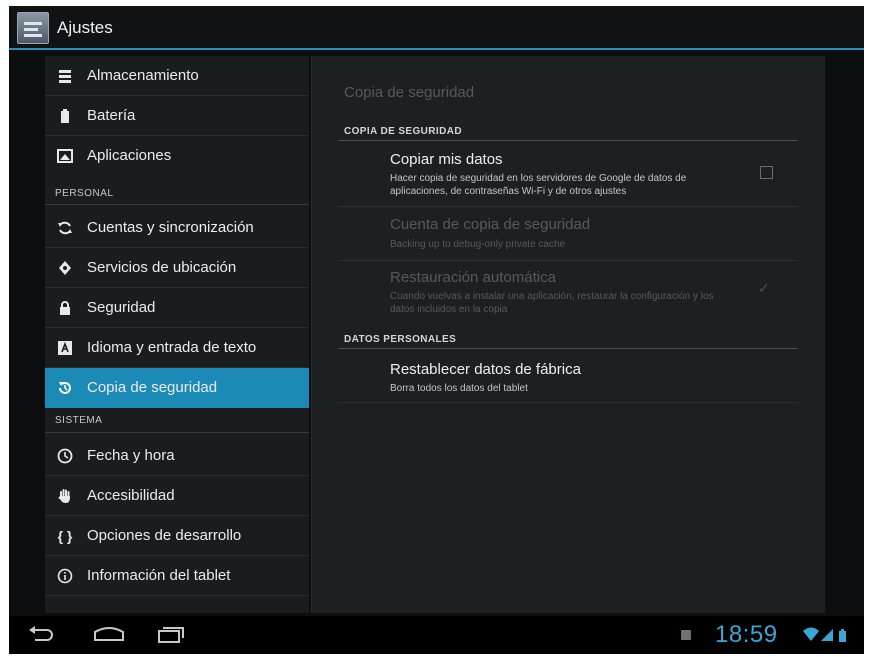 This screenshot has height=657, width=871. I want to click on system-navigation-bar: 18:59, so click(436, 635).